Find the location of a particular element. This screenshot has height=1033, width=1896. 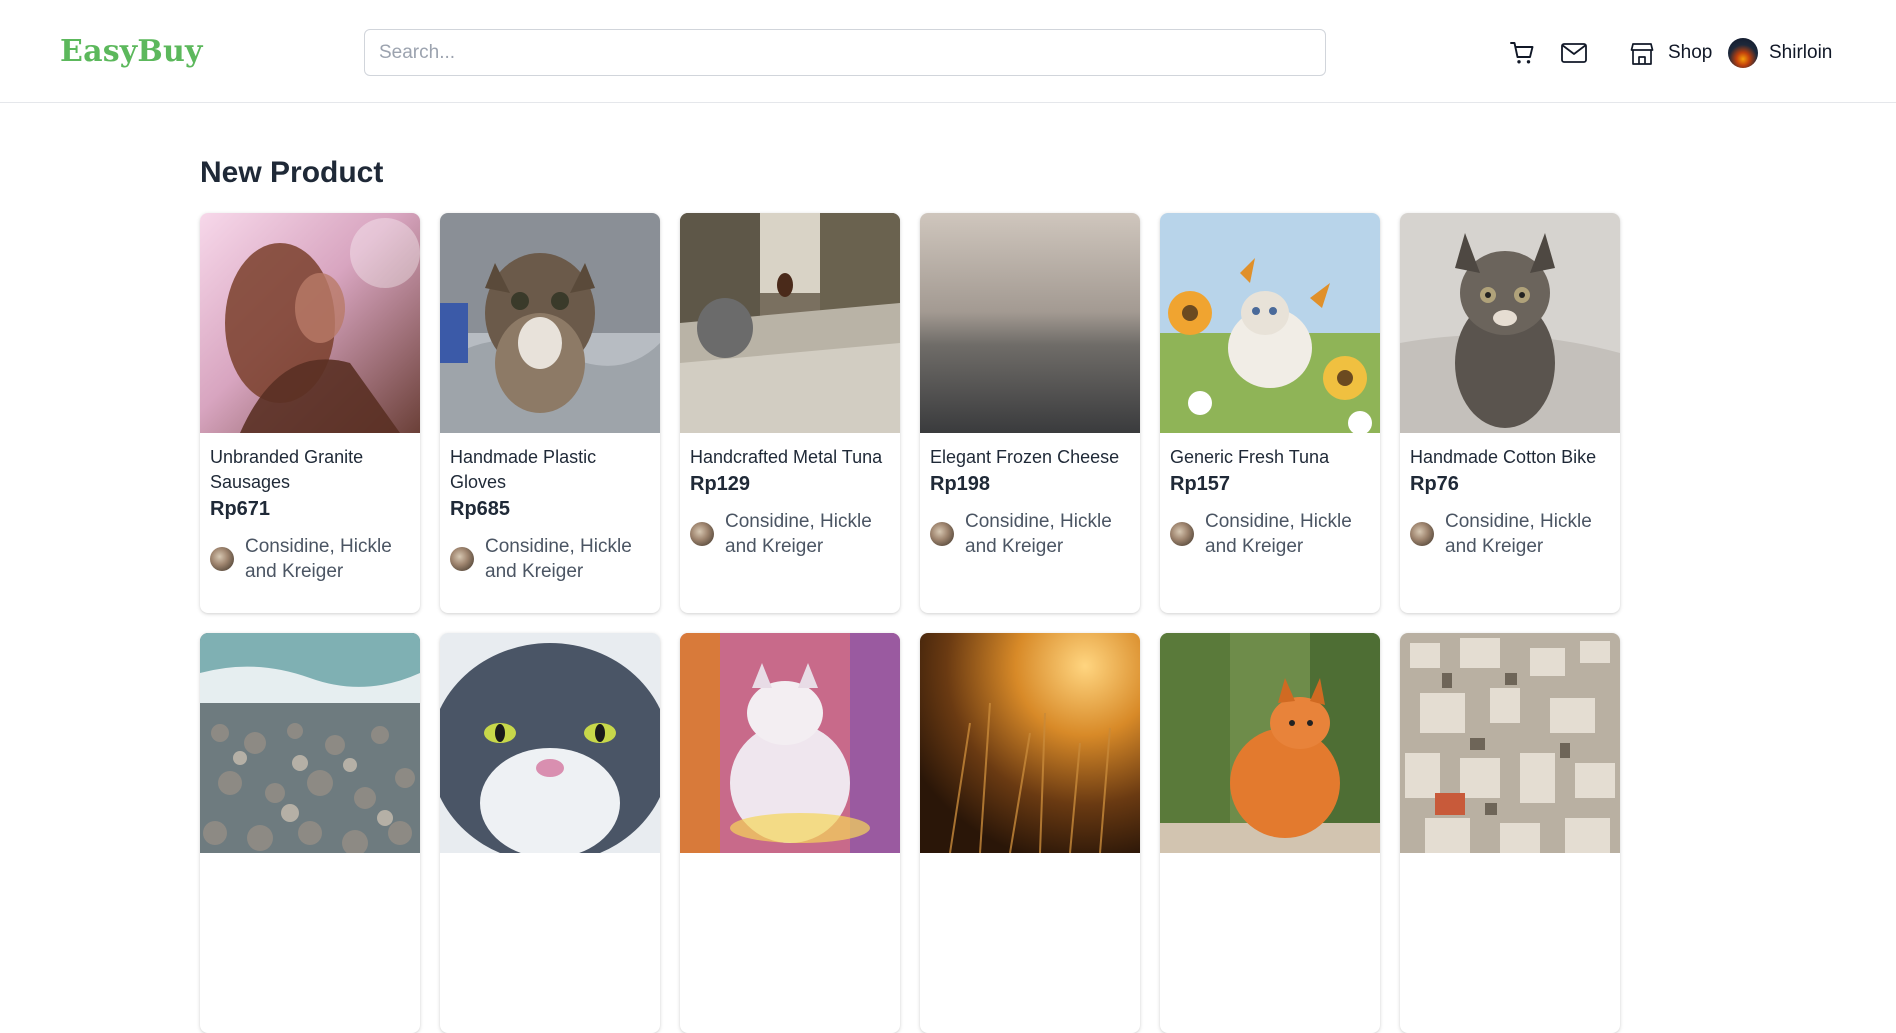

user-menu: Shirloin is located at coordinates (1780, 53).